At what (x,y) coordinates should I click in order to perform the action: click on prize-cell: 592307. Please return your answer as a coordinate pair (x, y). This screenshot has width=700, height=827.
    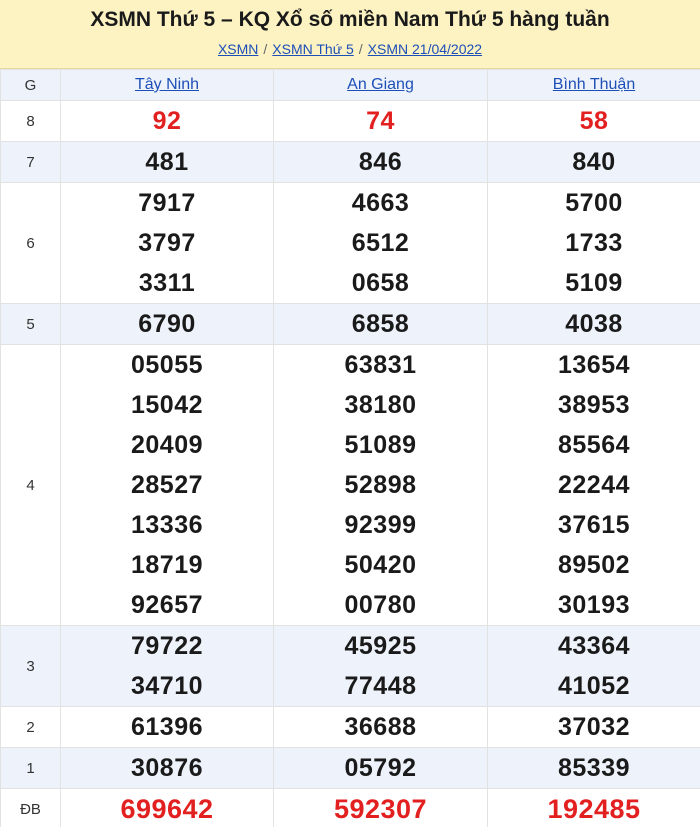
    Looking at the image, I should click on (380, 807).